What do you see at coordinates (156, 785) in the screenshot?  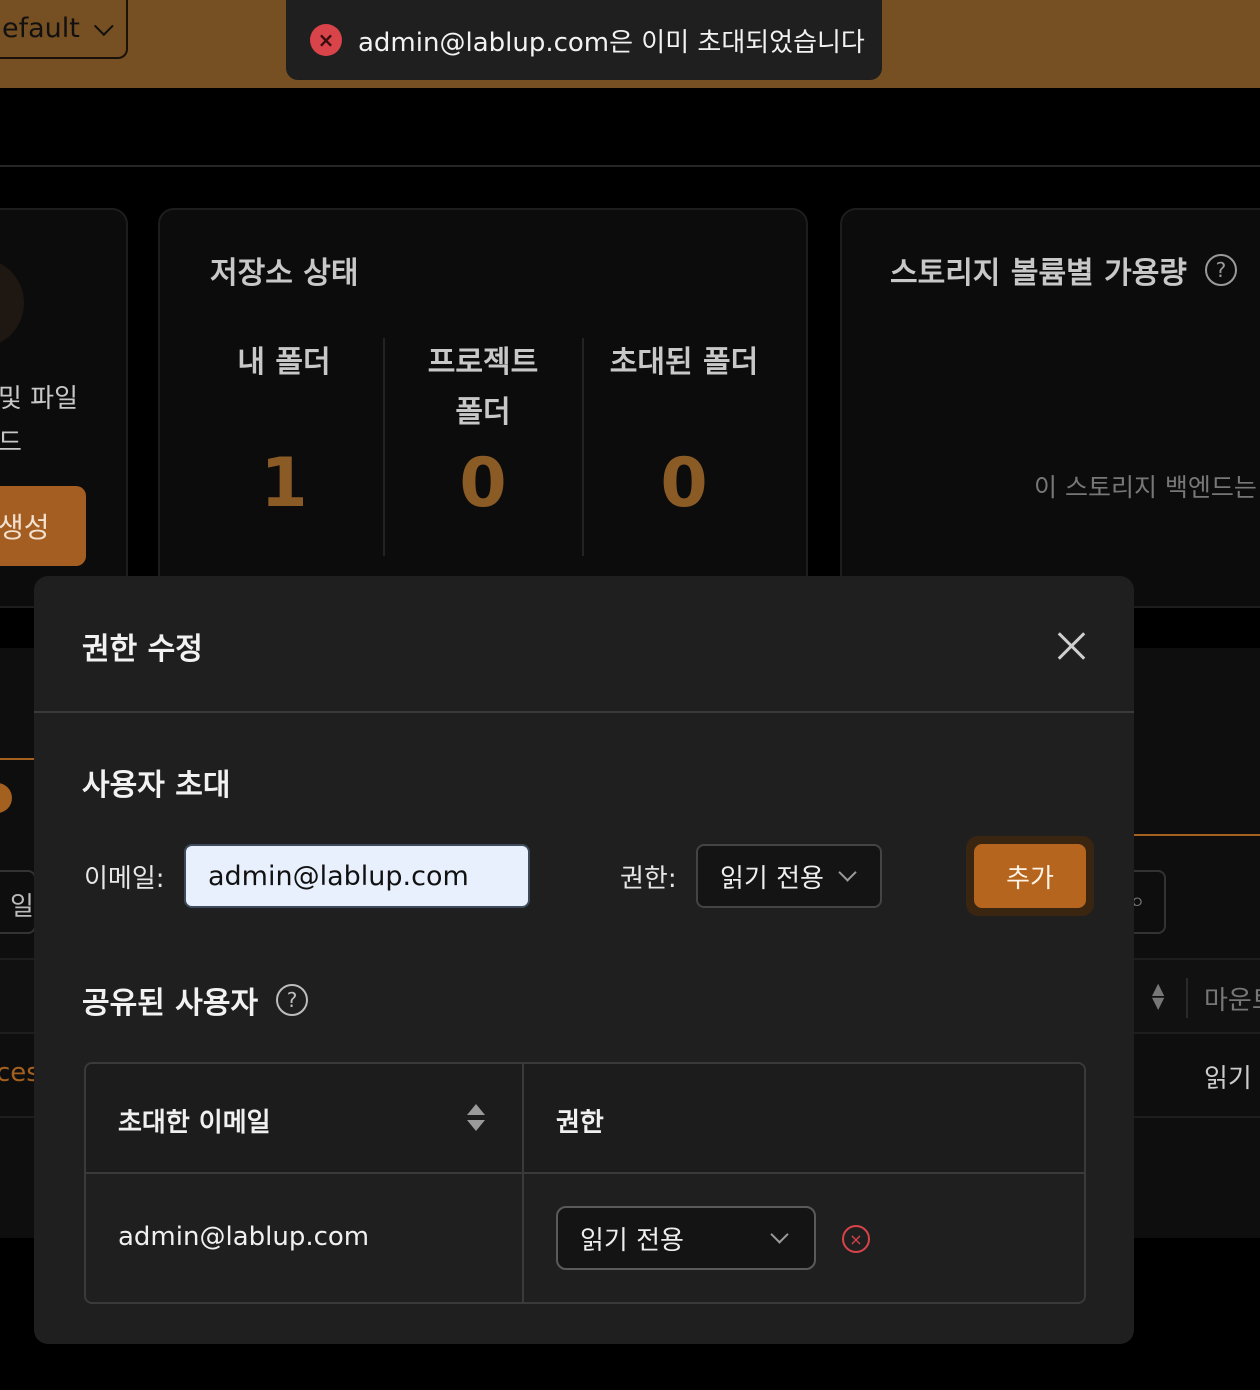 I see `invite-section-title: 사용자 초대` at bounding box center [156, 785].